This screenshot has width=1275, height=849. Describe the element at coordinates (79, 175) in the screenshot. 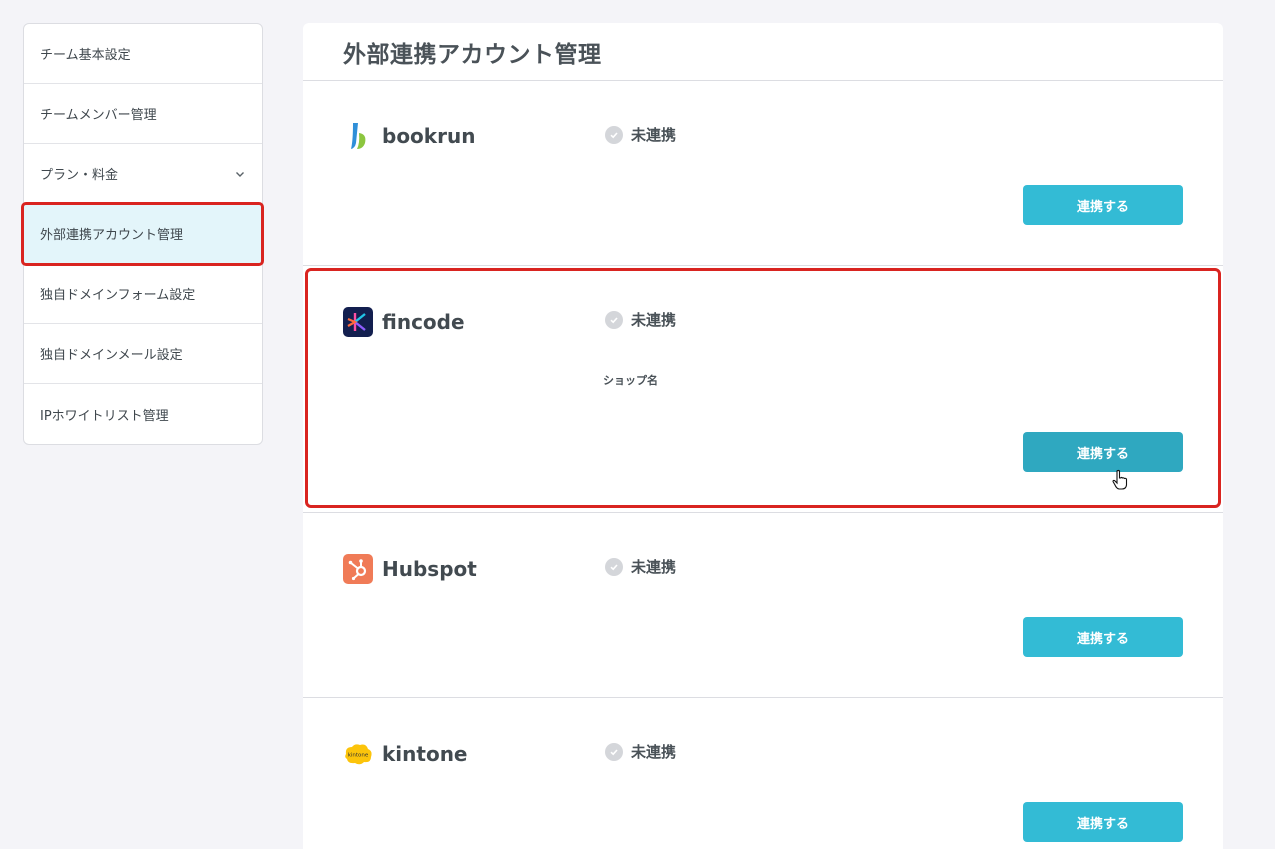

I see `sidebar-item-label: プラン・料金` at that location.